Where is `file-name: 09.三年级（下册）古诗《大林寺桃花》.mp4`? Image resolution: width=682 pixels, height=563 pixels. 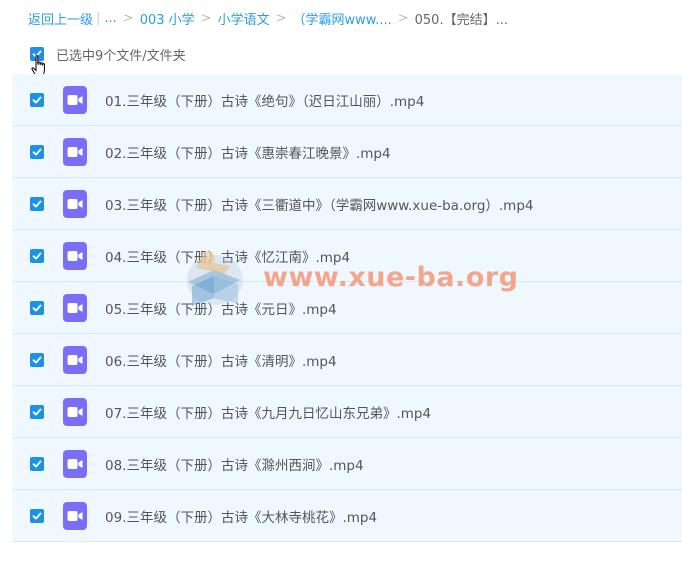 file-name: 09.三年级（下册）古诗《大林寺桃花》.mp4 is located at coordinates (241, 516).